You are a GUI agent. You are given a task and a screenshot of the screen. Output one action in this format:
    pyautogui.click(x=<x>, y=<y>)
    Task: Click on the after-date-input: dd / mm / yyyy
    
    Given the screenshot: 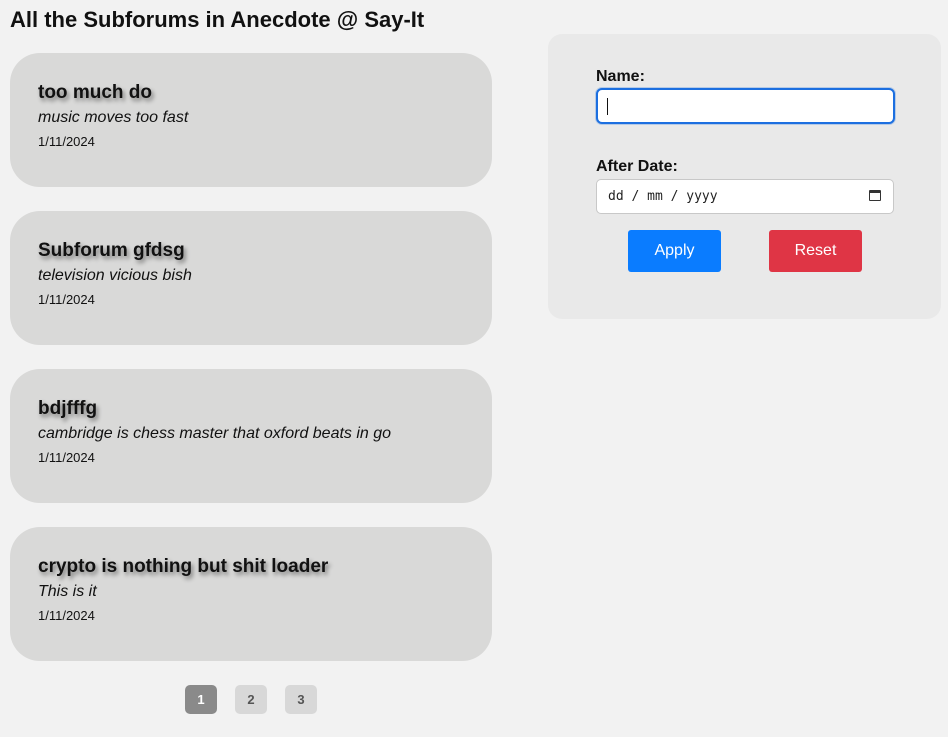 What is the action you would take?
    pyautogui.click(x=745, y=196)
    